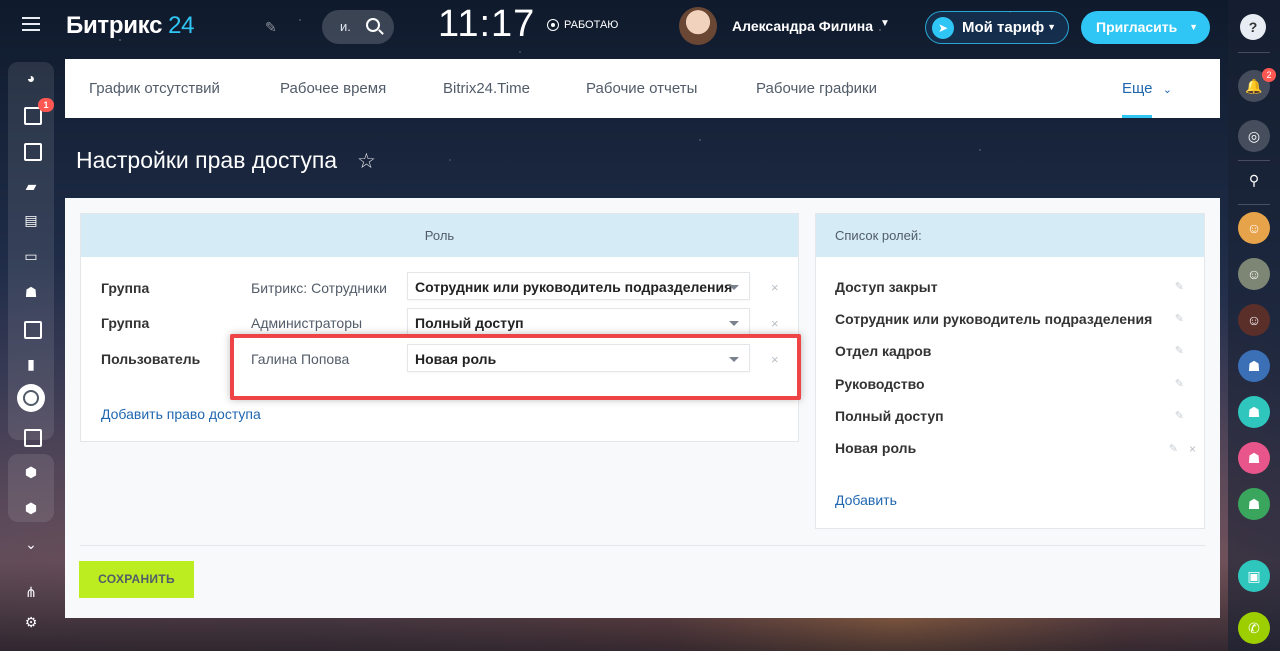 The height and width of the screenshot is (651, 1280). Describe the element at coordinates (1254, 628) in the screenshot. I see `phone-icon: ✆` at that location.